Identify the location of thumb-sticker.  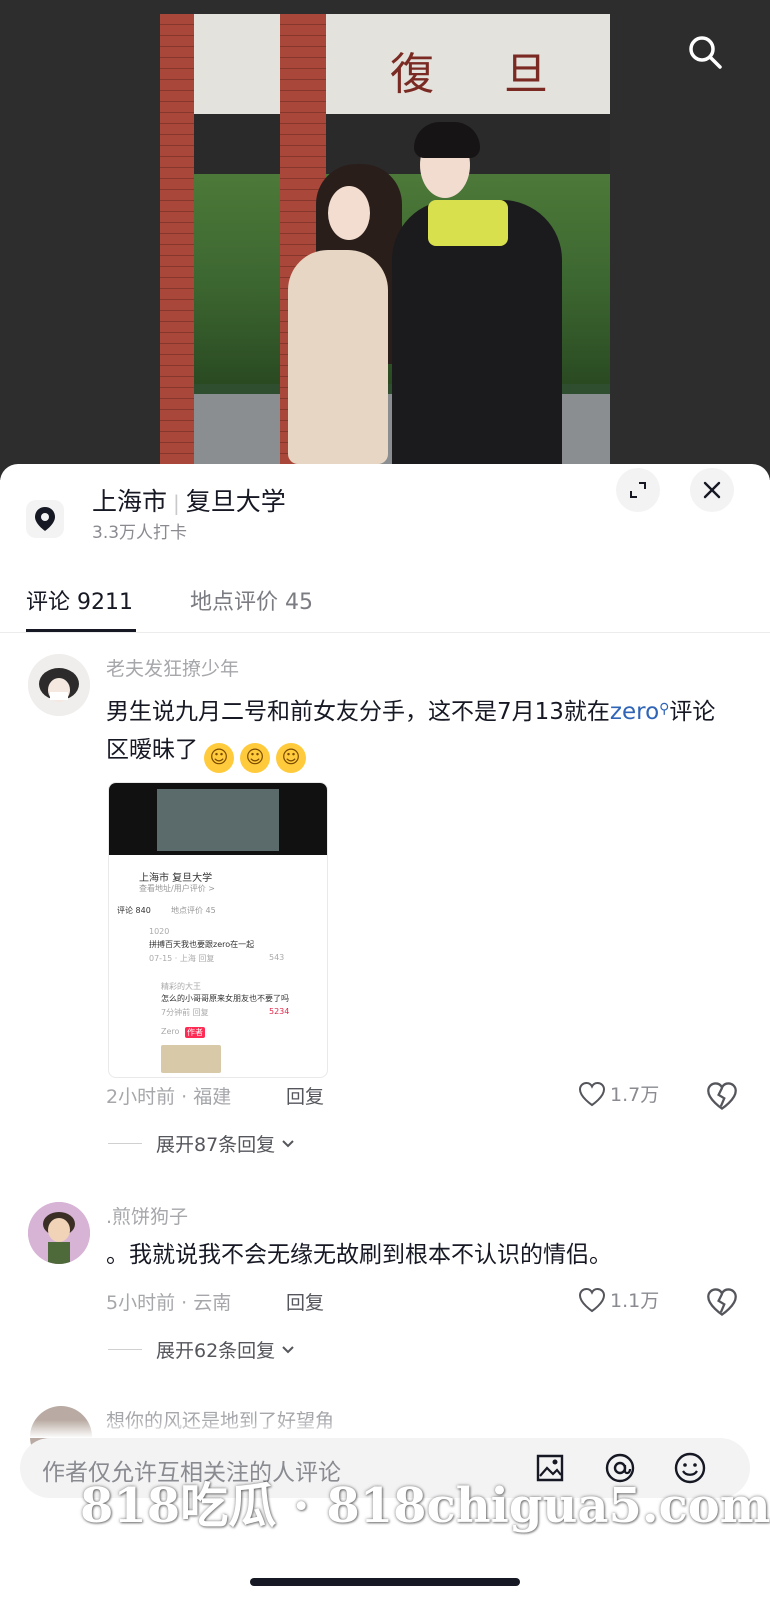
(191, 1059).